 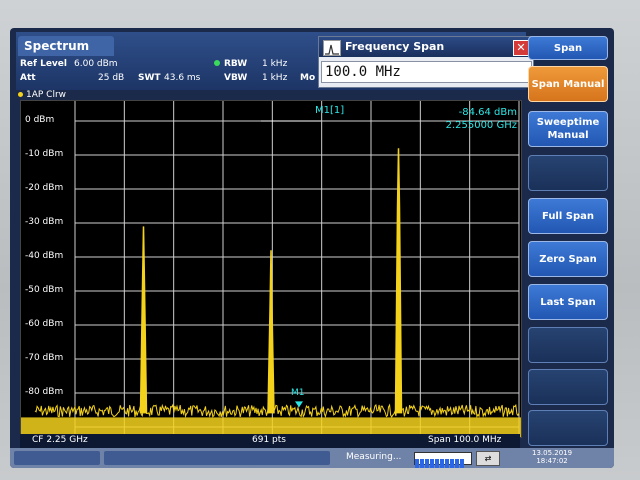 I want to click on sweeptime-manual-softkey: Sweeptime Manual, so click(x=568, y=129).